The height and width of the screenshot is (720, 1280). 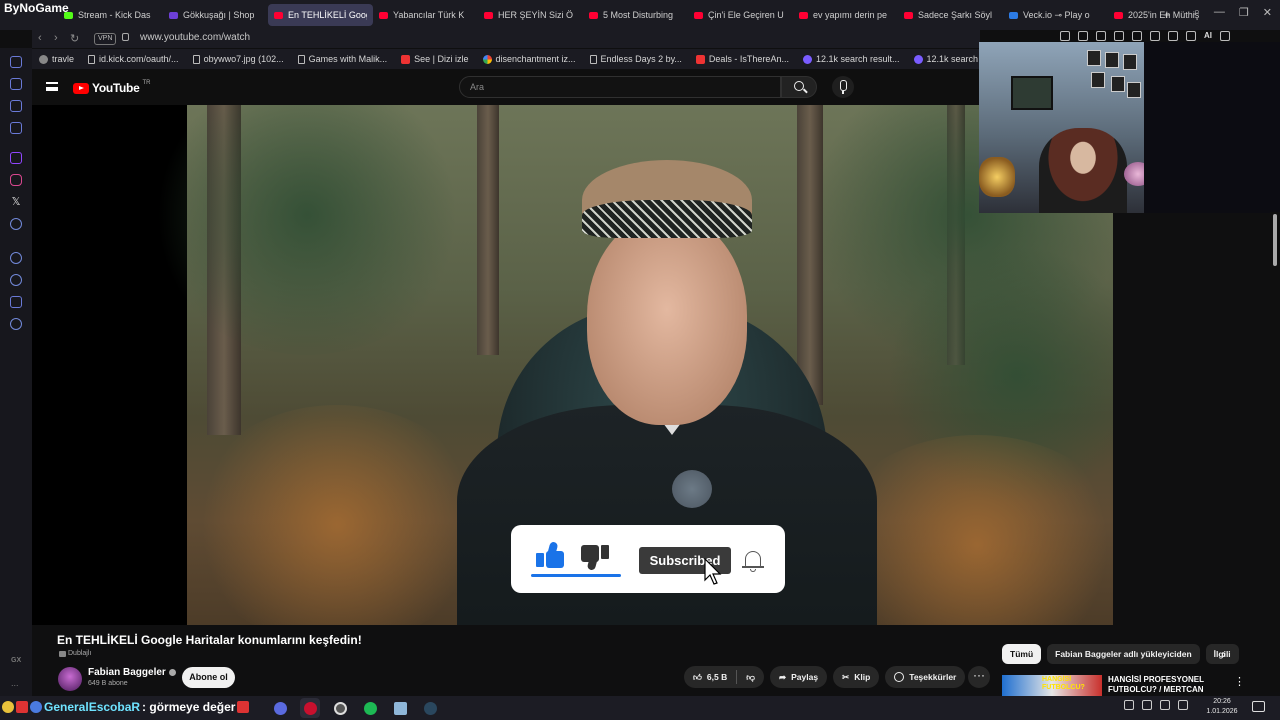 What do you see at coordinates (16, 660) in the screenshot?
I see `gx-label: GX` at bounding box center [16, 660].